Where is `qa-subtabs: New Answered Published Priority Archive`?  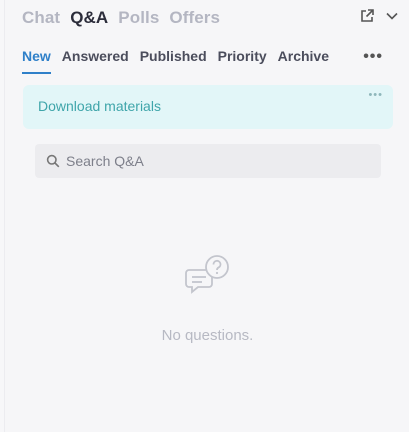 qa-subtabs: New Answered Published Priority Archive is located at coordinates (175, 61).